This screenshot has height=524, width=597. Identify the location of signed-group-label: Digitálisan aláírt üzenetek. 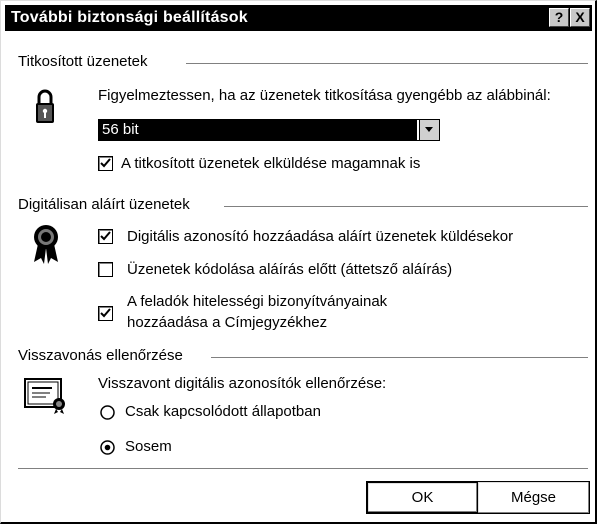
(104, 204).